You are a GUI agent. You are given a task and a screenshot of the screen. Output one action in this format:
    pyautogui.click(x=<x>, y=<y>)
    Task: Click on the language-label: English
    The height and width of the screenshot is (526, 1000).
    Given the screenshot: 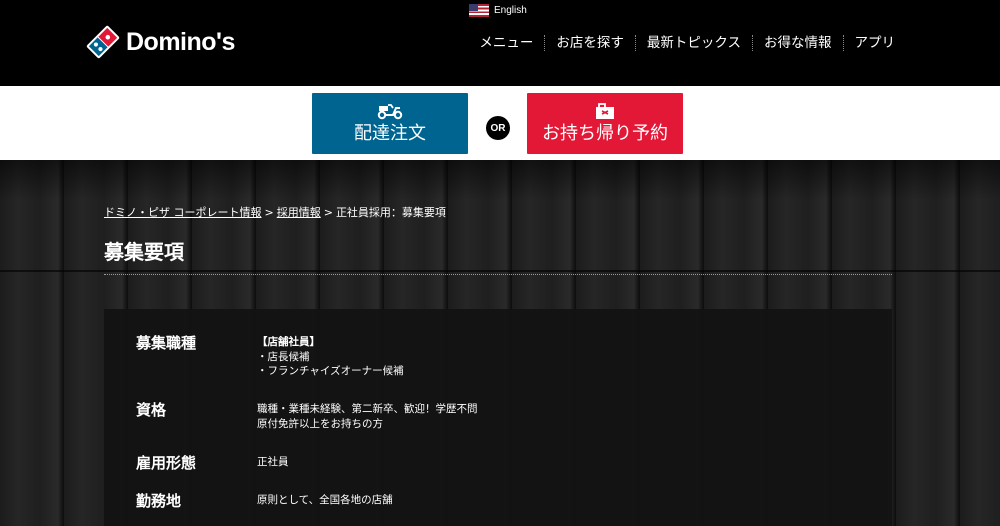 What is the action you would take?
    pyautogui.click(x=510, y=10)
    